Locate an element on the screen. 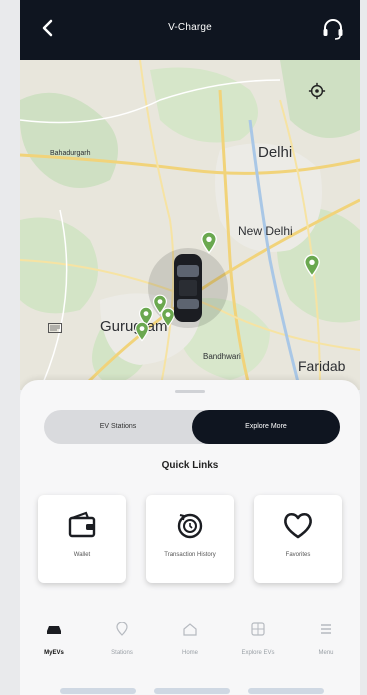 The height and width of the screenshot is (695, 367). page-title: V-Charge is located at coordinates (190, 27).